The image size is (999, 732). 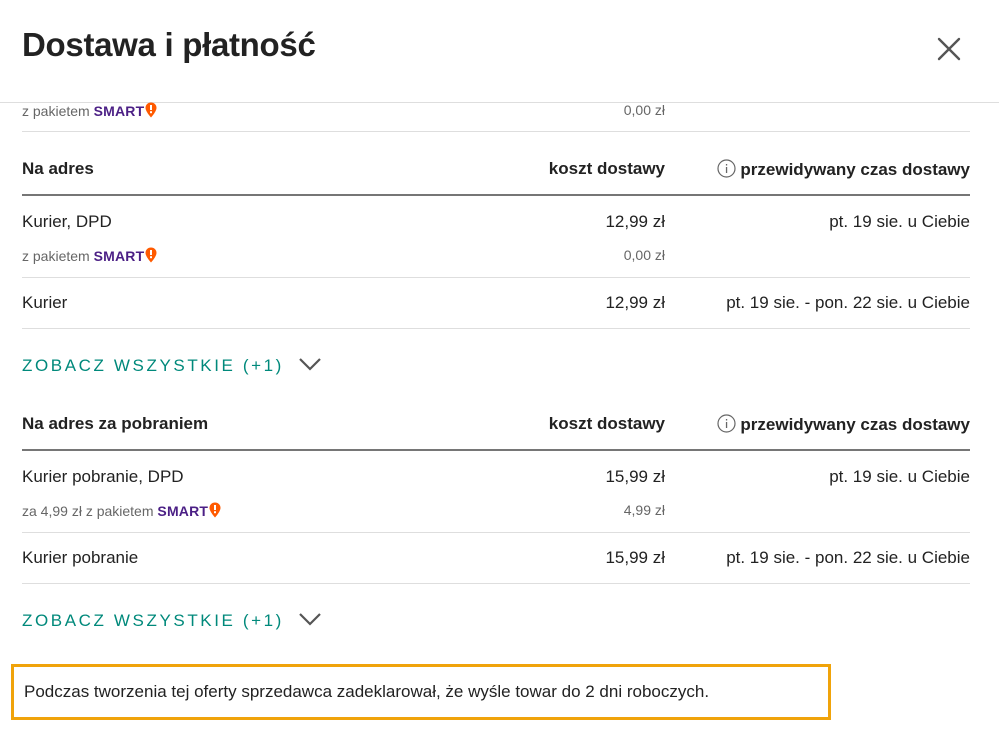 I want to click on dialog-title: Dostawa i płatność, so click(x=169, y=44).